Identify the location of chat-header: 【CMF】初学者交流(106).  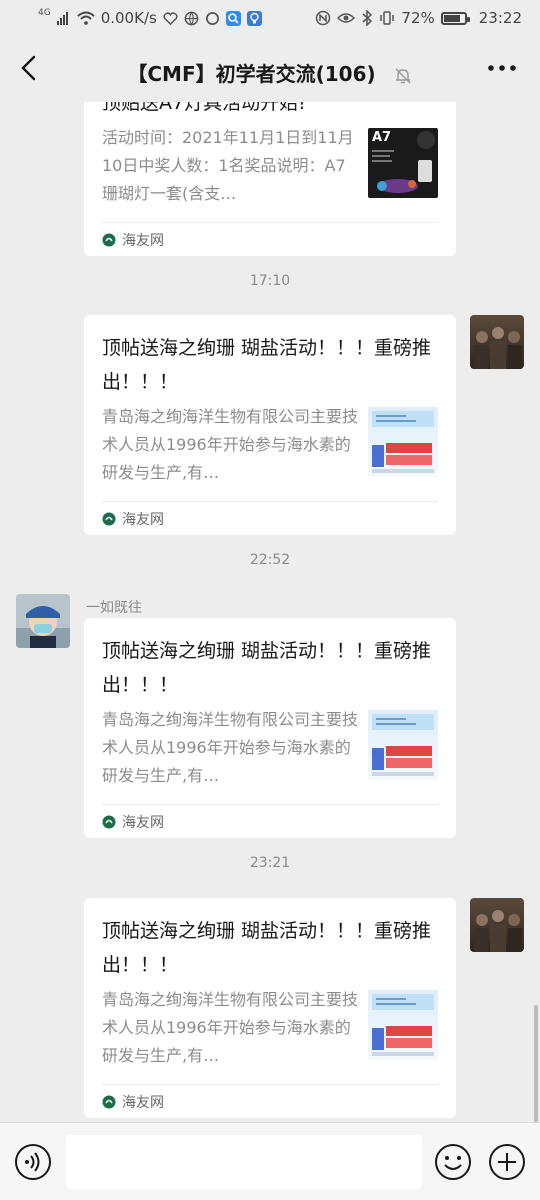
(270, 69).